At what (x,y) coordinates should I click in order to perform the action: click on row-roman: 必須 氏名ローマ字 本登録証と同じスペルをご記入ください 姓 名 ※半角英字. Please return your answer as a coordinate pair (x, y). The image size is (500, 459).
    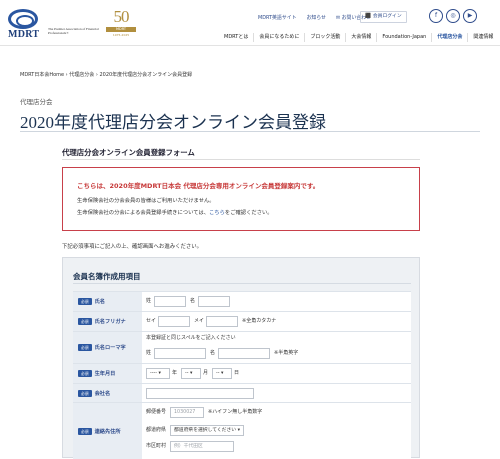
    Looking at the image, I should click on (242, 347).